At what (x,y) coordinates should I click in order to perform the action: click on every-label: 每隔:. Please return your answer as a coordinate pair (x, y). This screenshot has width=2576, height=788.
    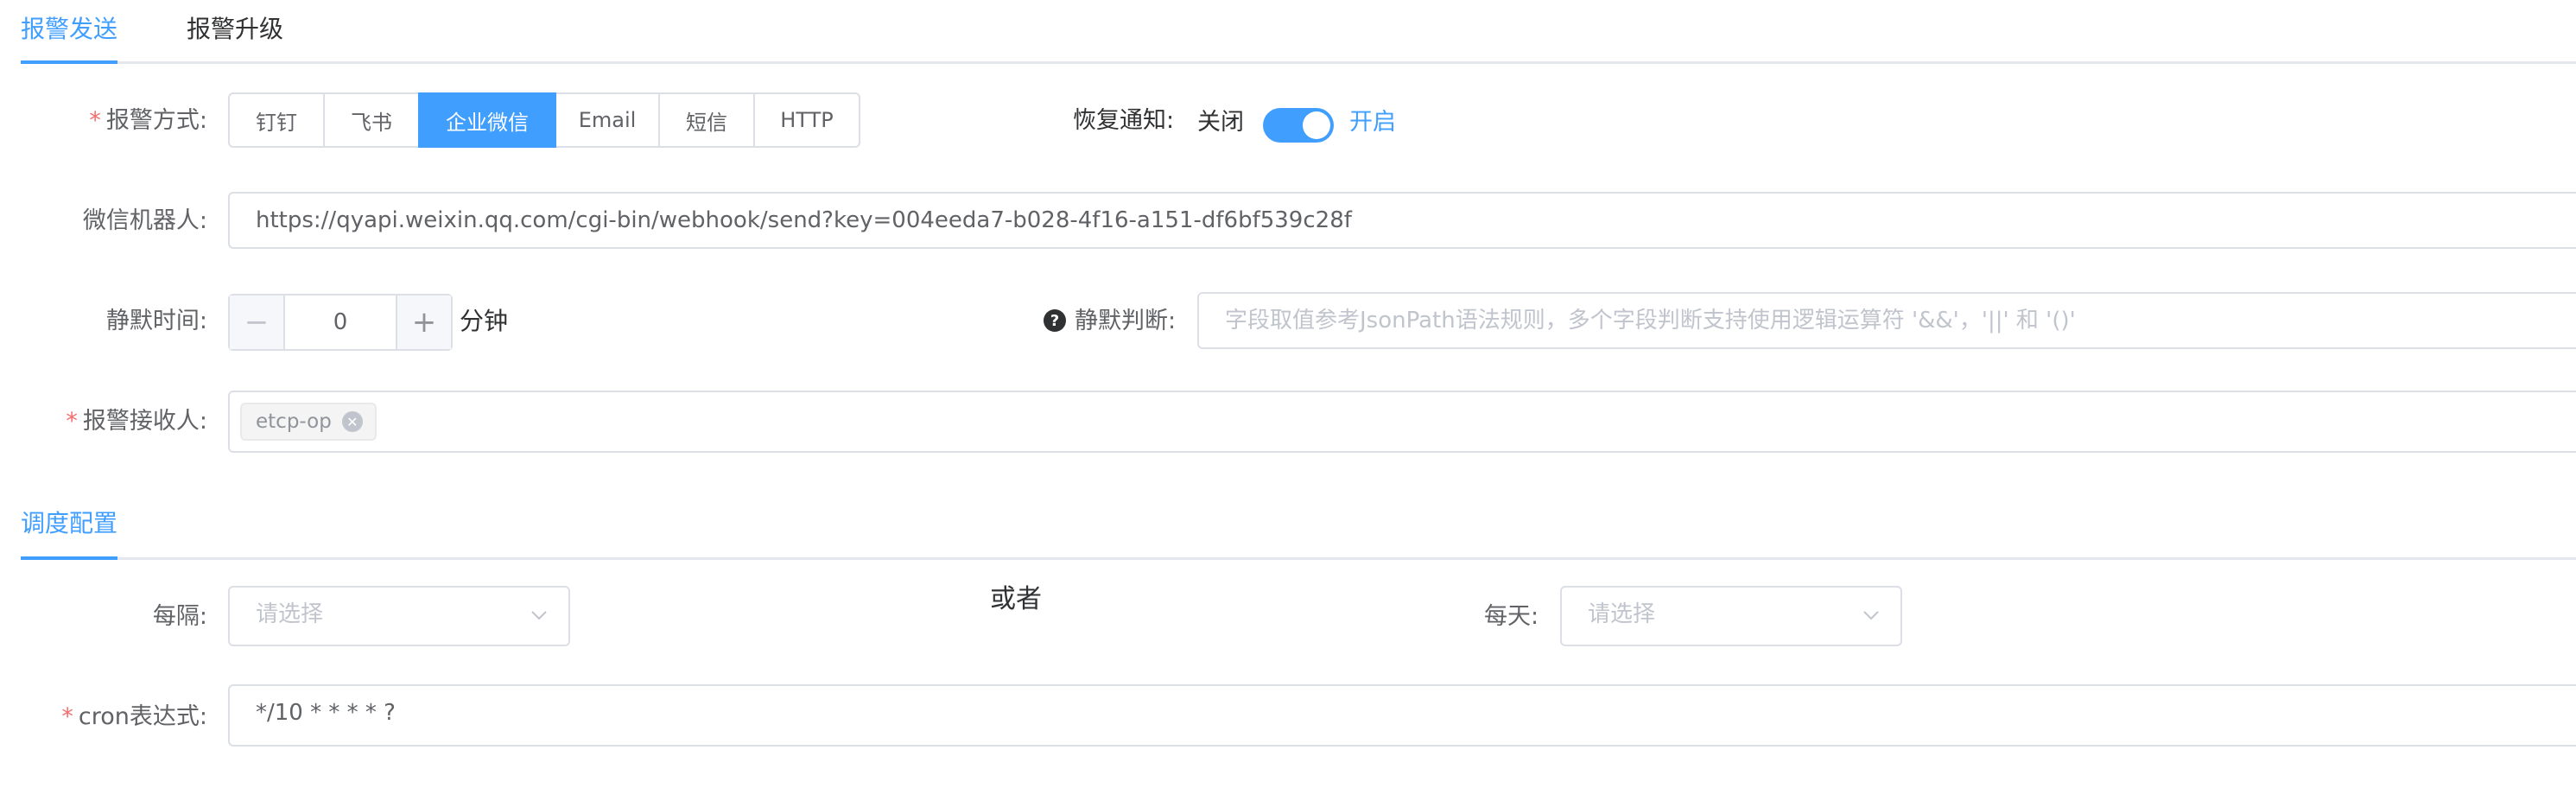
    Looking at the image, I should click on (179, 616).